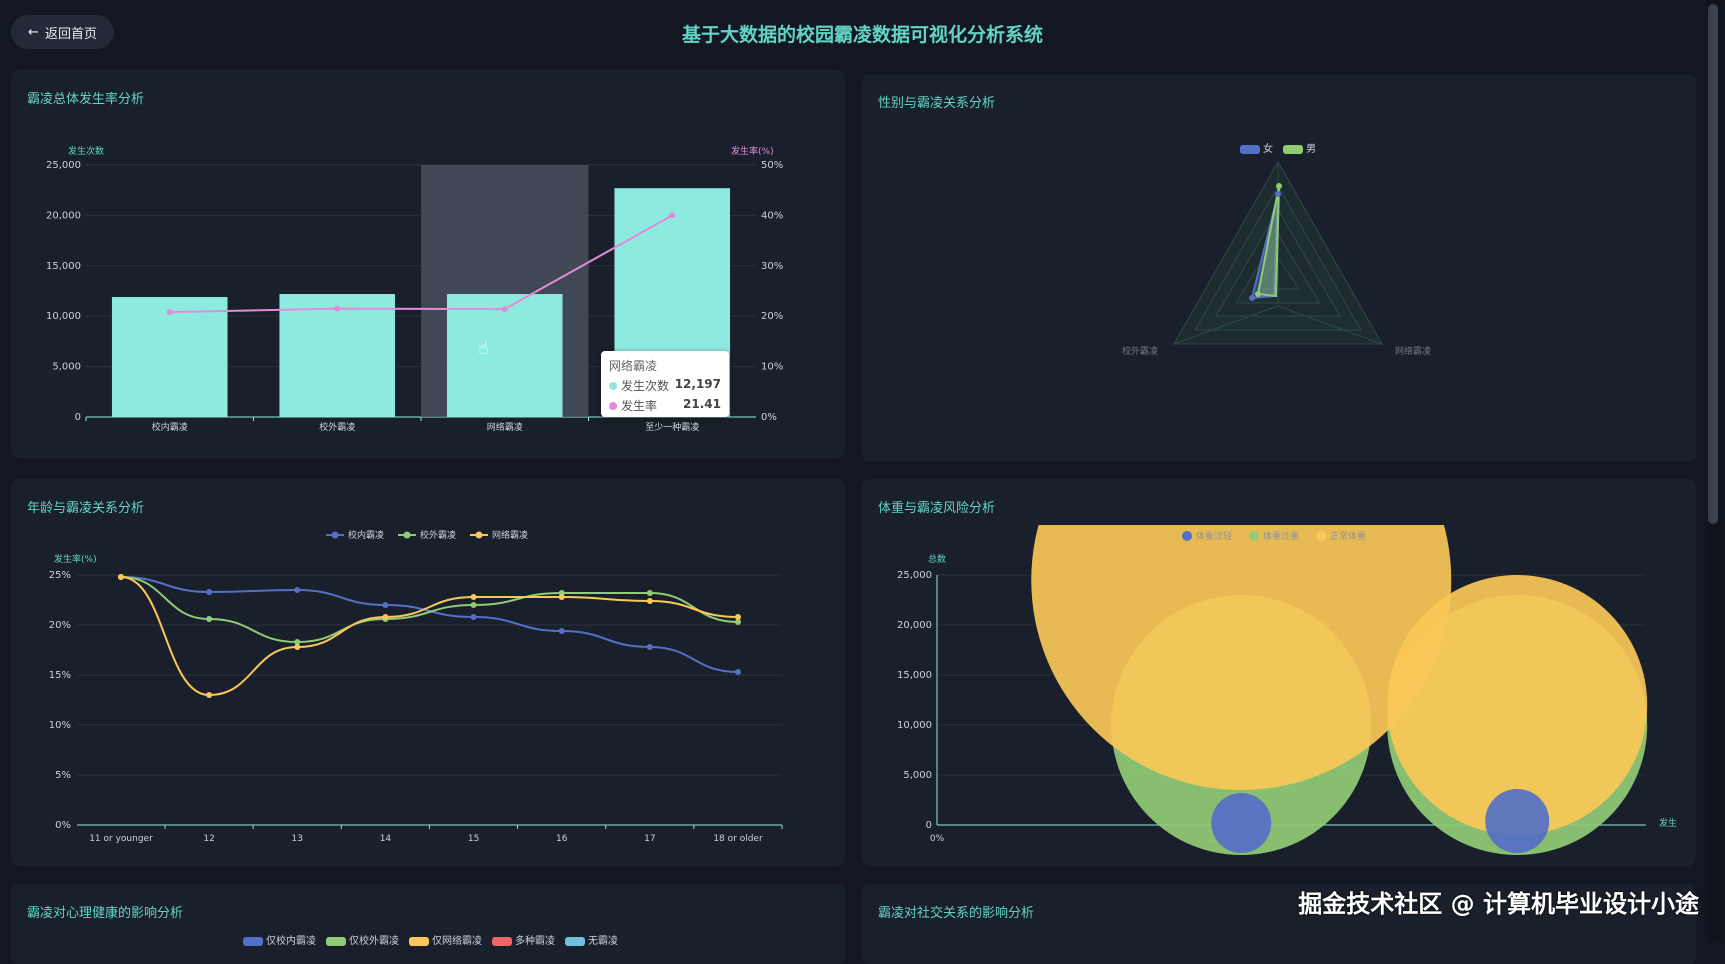 This screenshot has height=964, width=1725. What do you see at coordinates (562, 839) in the screenshot?
I see `x-tick-label: 16` at bounding box center [562, 839].